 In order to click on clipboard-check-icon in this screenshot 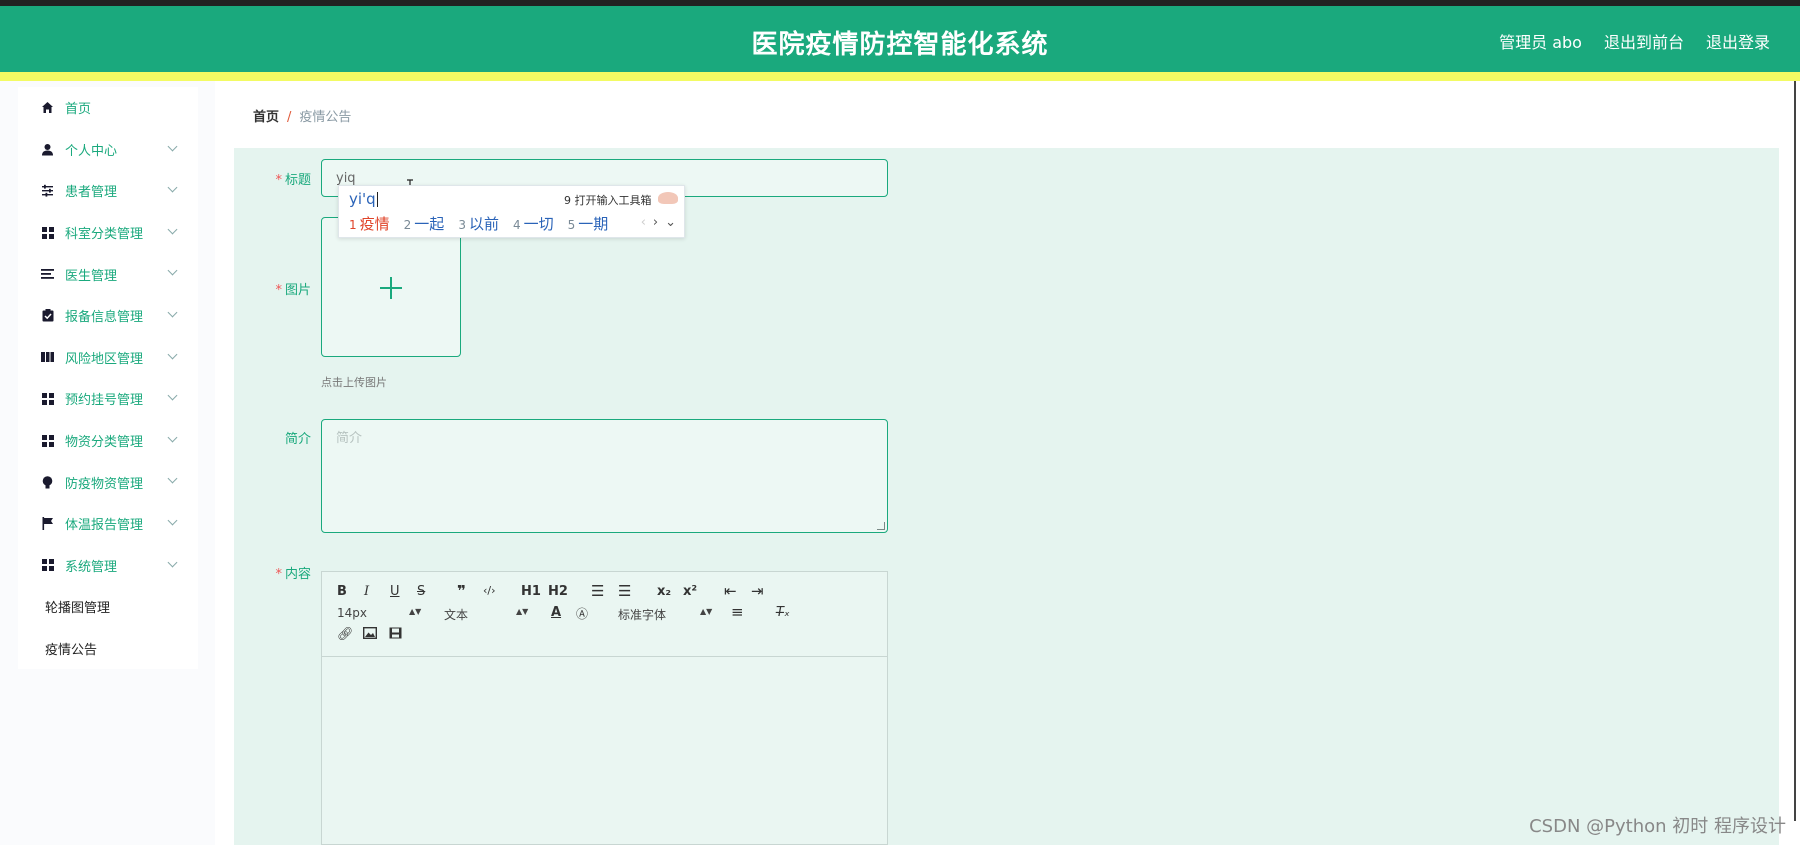, I will do `click(47, 315)`.